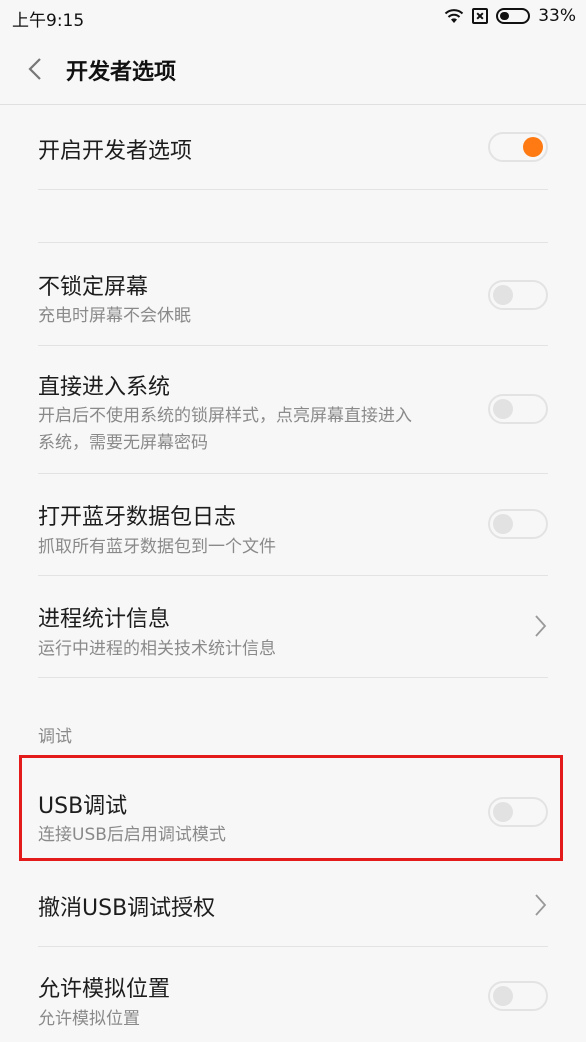  I want to click on battery-icon, so click(513, 16).